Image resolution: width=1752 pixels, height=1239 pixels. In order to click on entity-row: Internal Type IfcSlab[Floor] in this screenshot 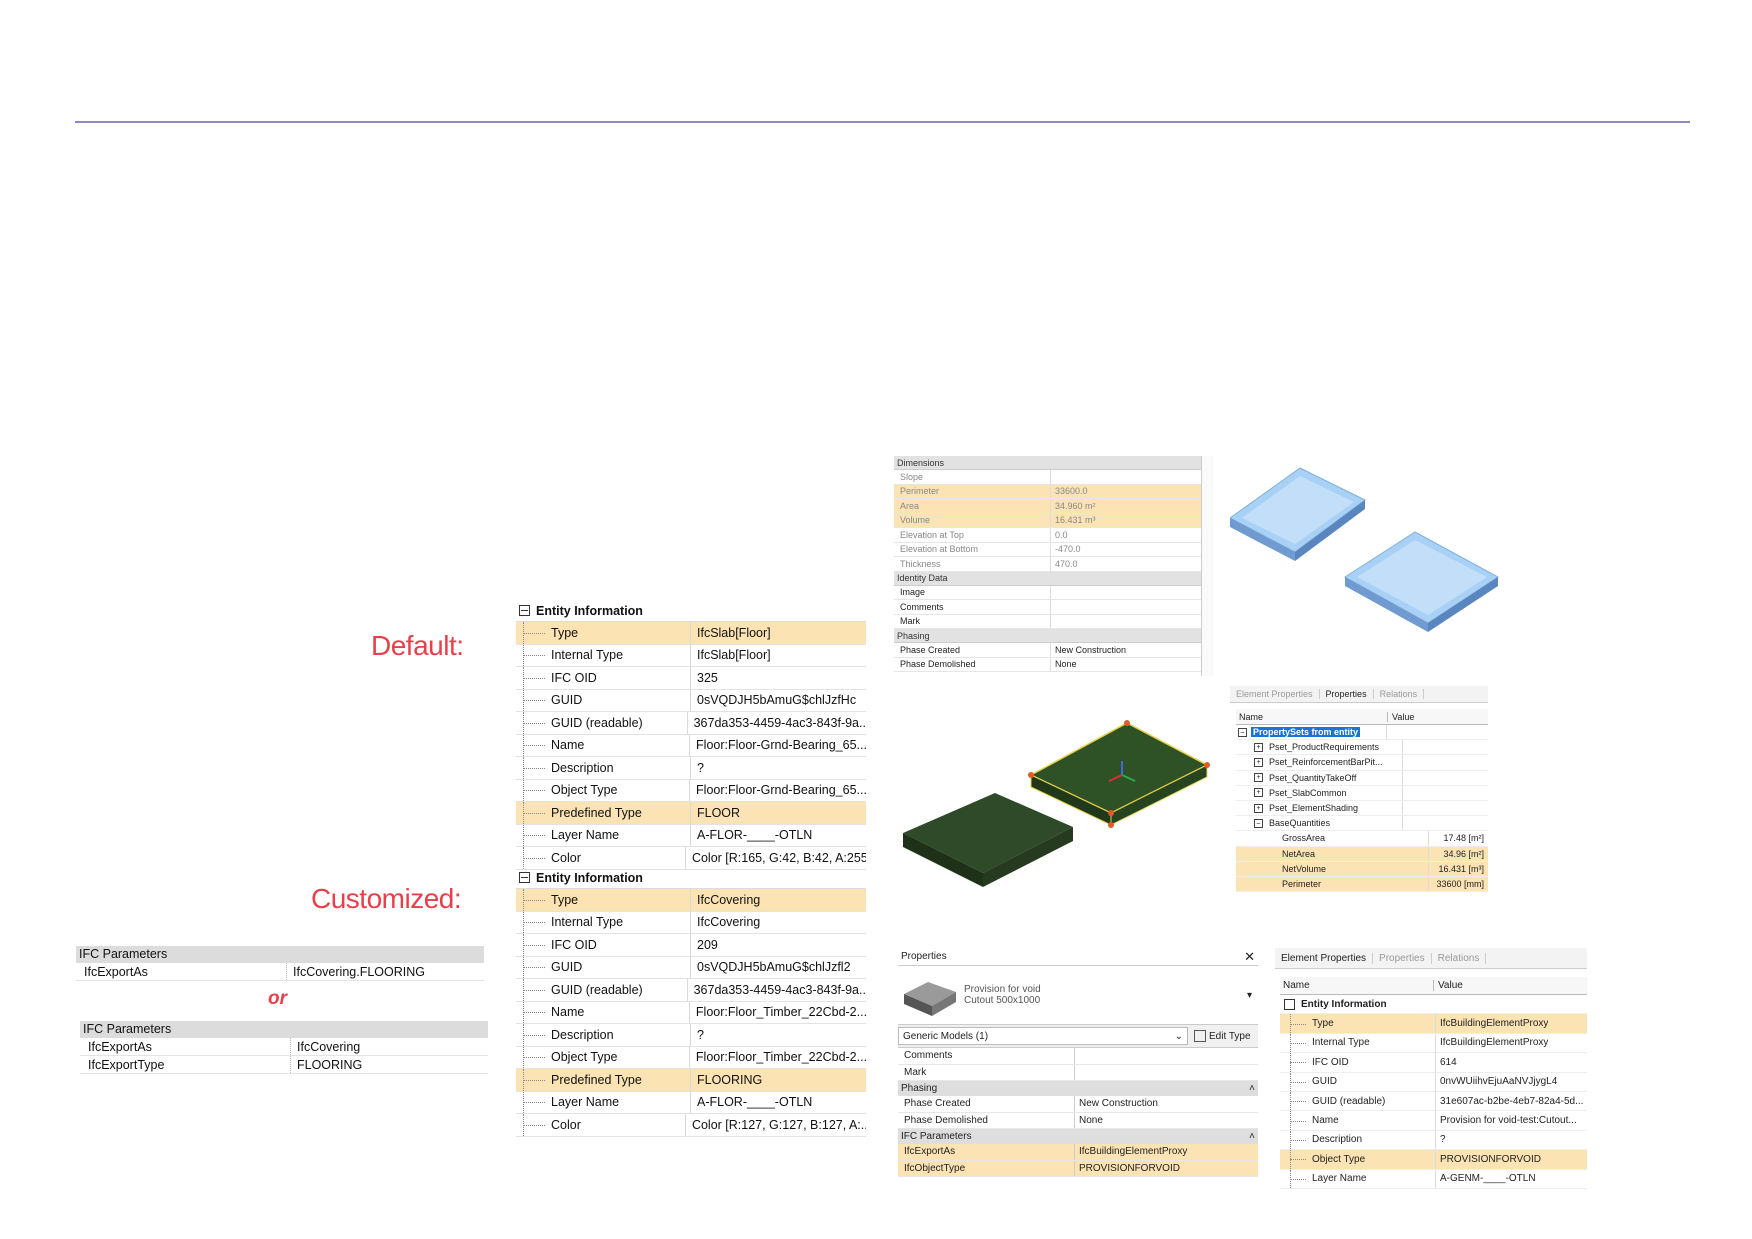, I will do `click(691, 655)`.